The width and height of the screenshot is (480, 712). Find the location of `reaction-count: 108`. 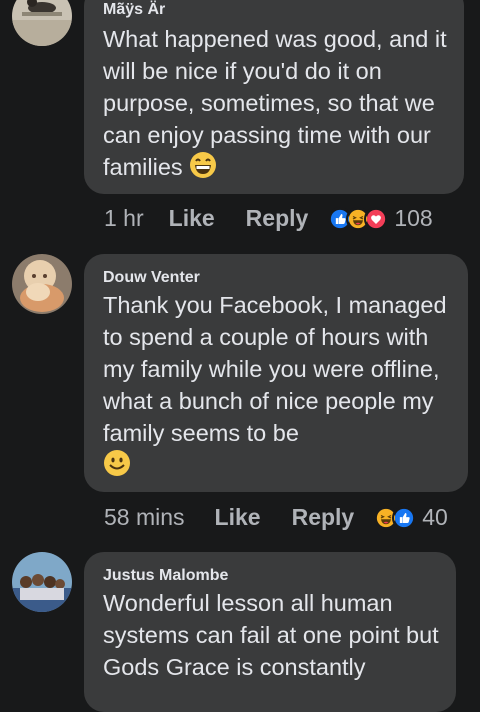

reaction-count: 108 is located at coordinates (413, 218).